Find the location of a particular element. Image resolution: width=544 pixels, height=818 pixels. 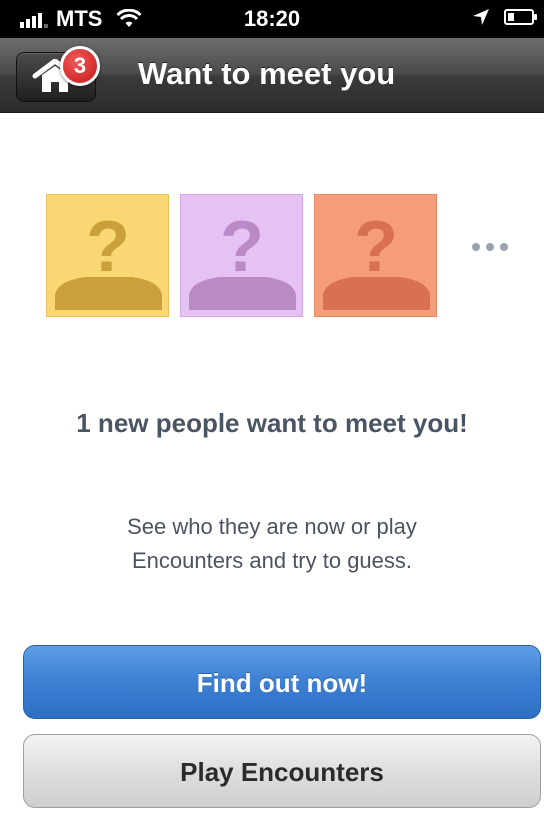

description-line-1: See who they are now or play is located at coordinates (272, 526).